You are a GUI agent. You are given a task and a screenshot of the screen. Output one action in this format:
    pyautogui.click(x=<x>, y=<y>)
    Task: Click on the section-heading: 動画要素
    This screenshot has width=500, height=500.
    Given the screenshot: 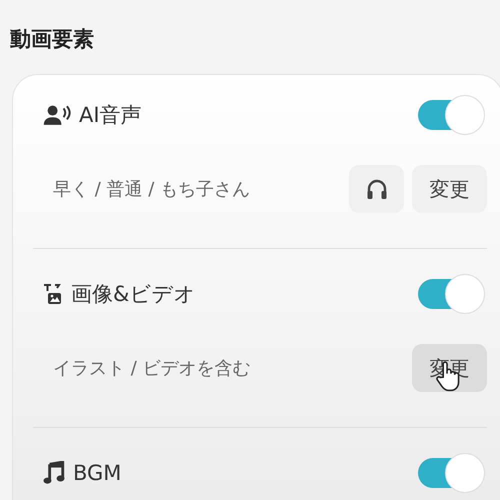 What is the action you would take?
    pyautogui.click(x=52, y=39)
    